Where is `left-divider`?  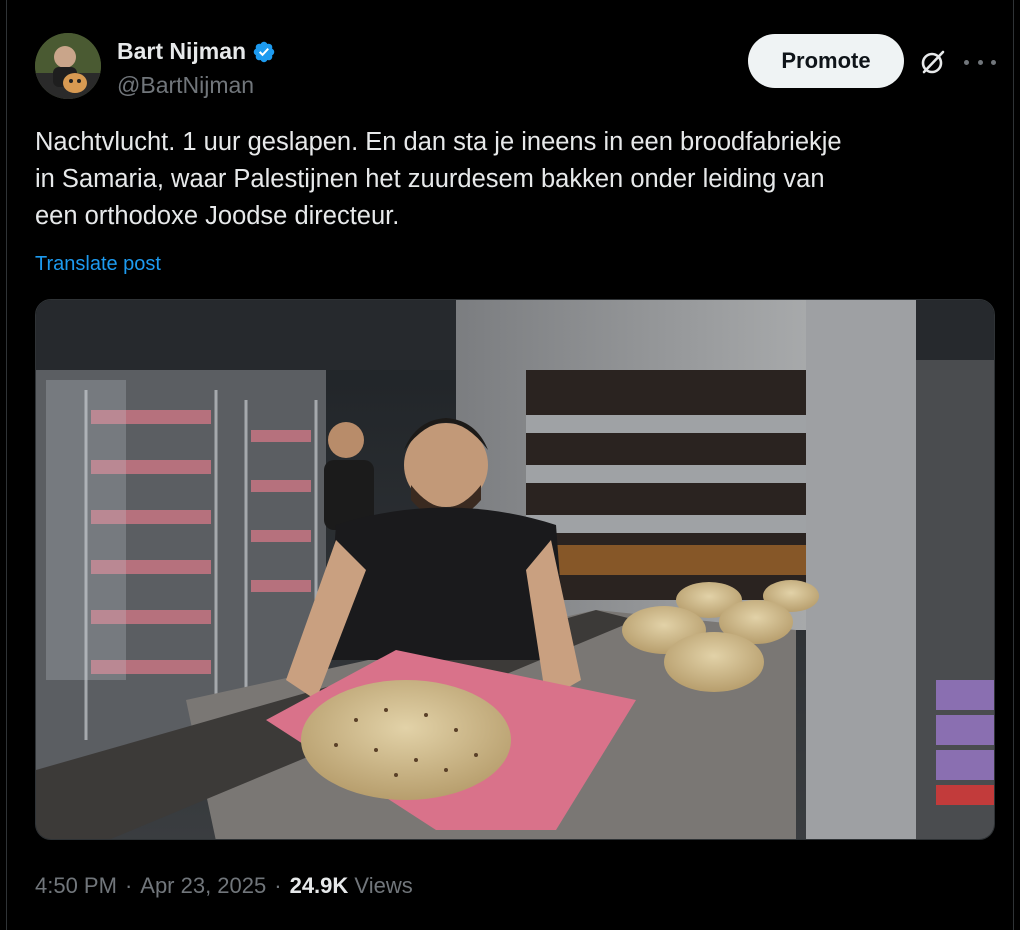 left-divider is located at coordinates (6, 465).